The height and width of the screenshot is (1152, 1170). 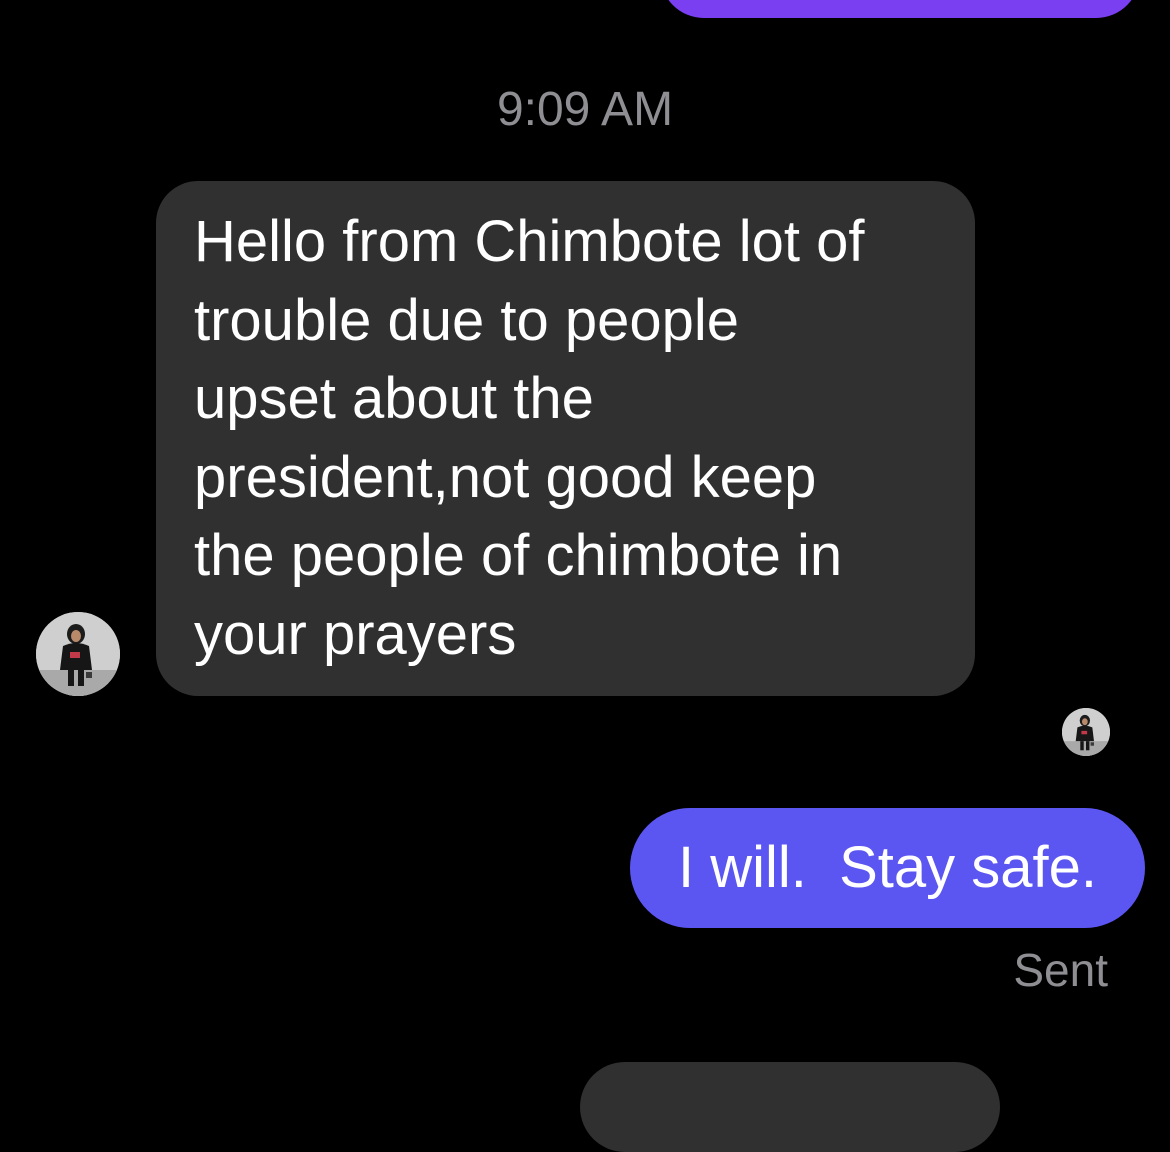 I want to click on outgoing-message-text: I will. Stay safe., so click(x=887, y=867).